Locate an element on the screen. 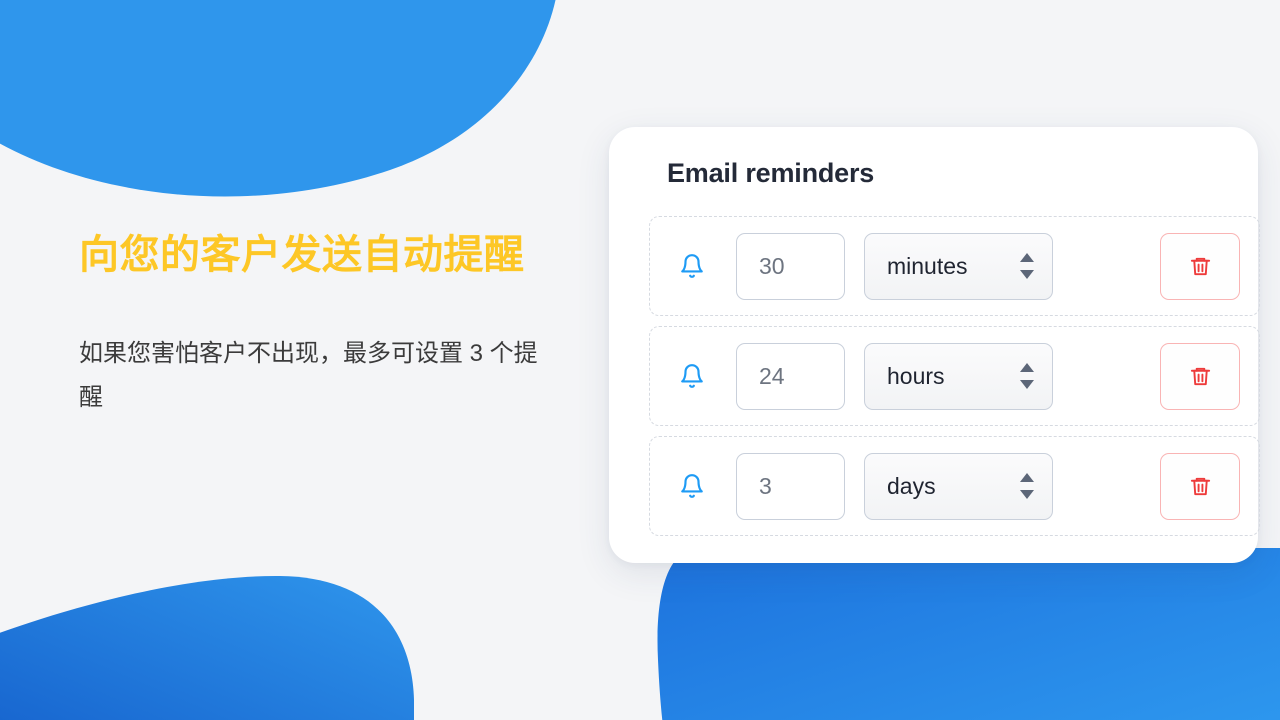 Image resolution: width=1280 pixels, height=720 pixels. blob-bottom-left is located at coordinates (207, 647).